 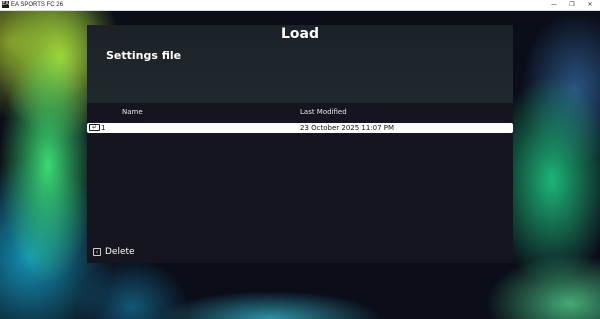 What do you see at coordinates (299, 34) in the screenshot?
I see `dialog-title: Load` at bounding box center [299, 34].